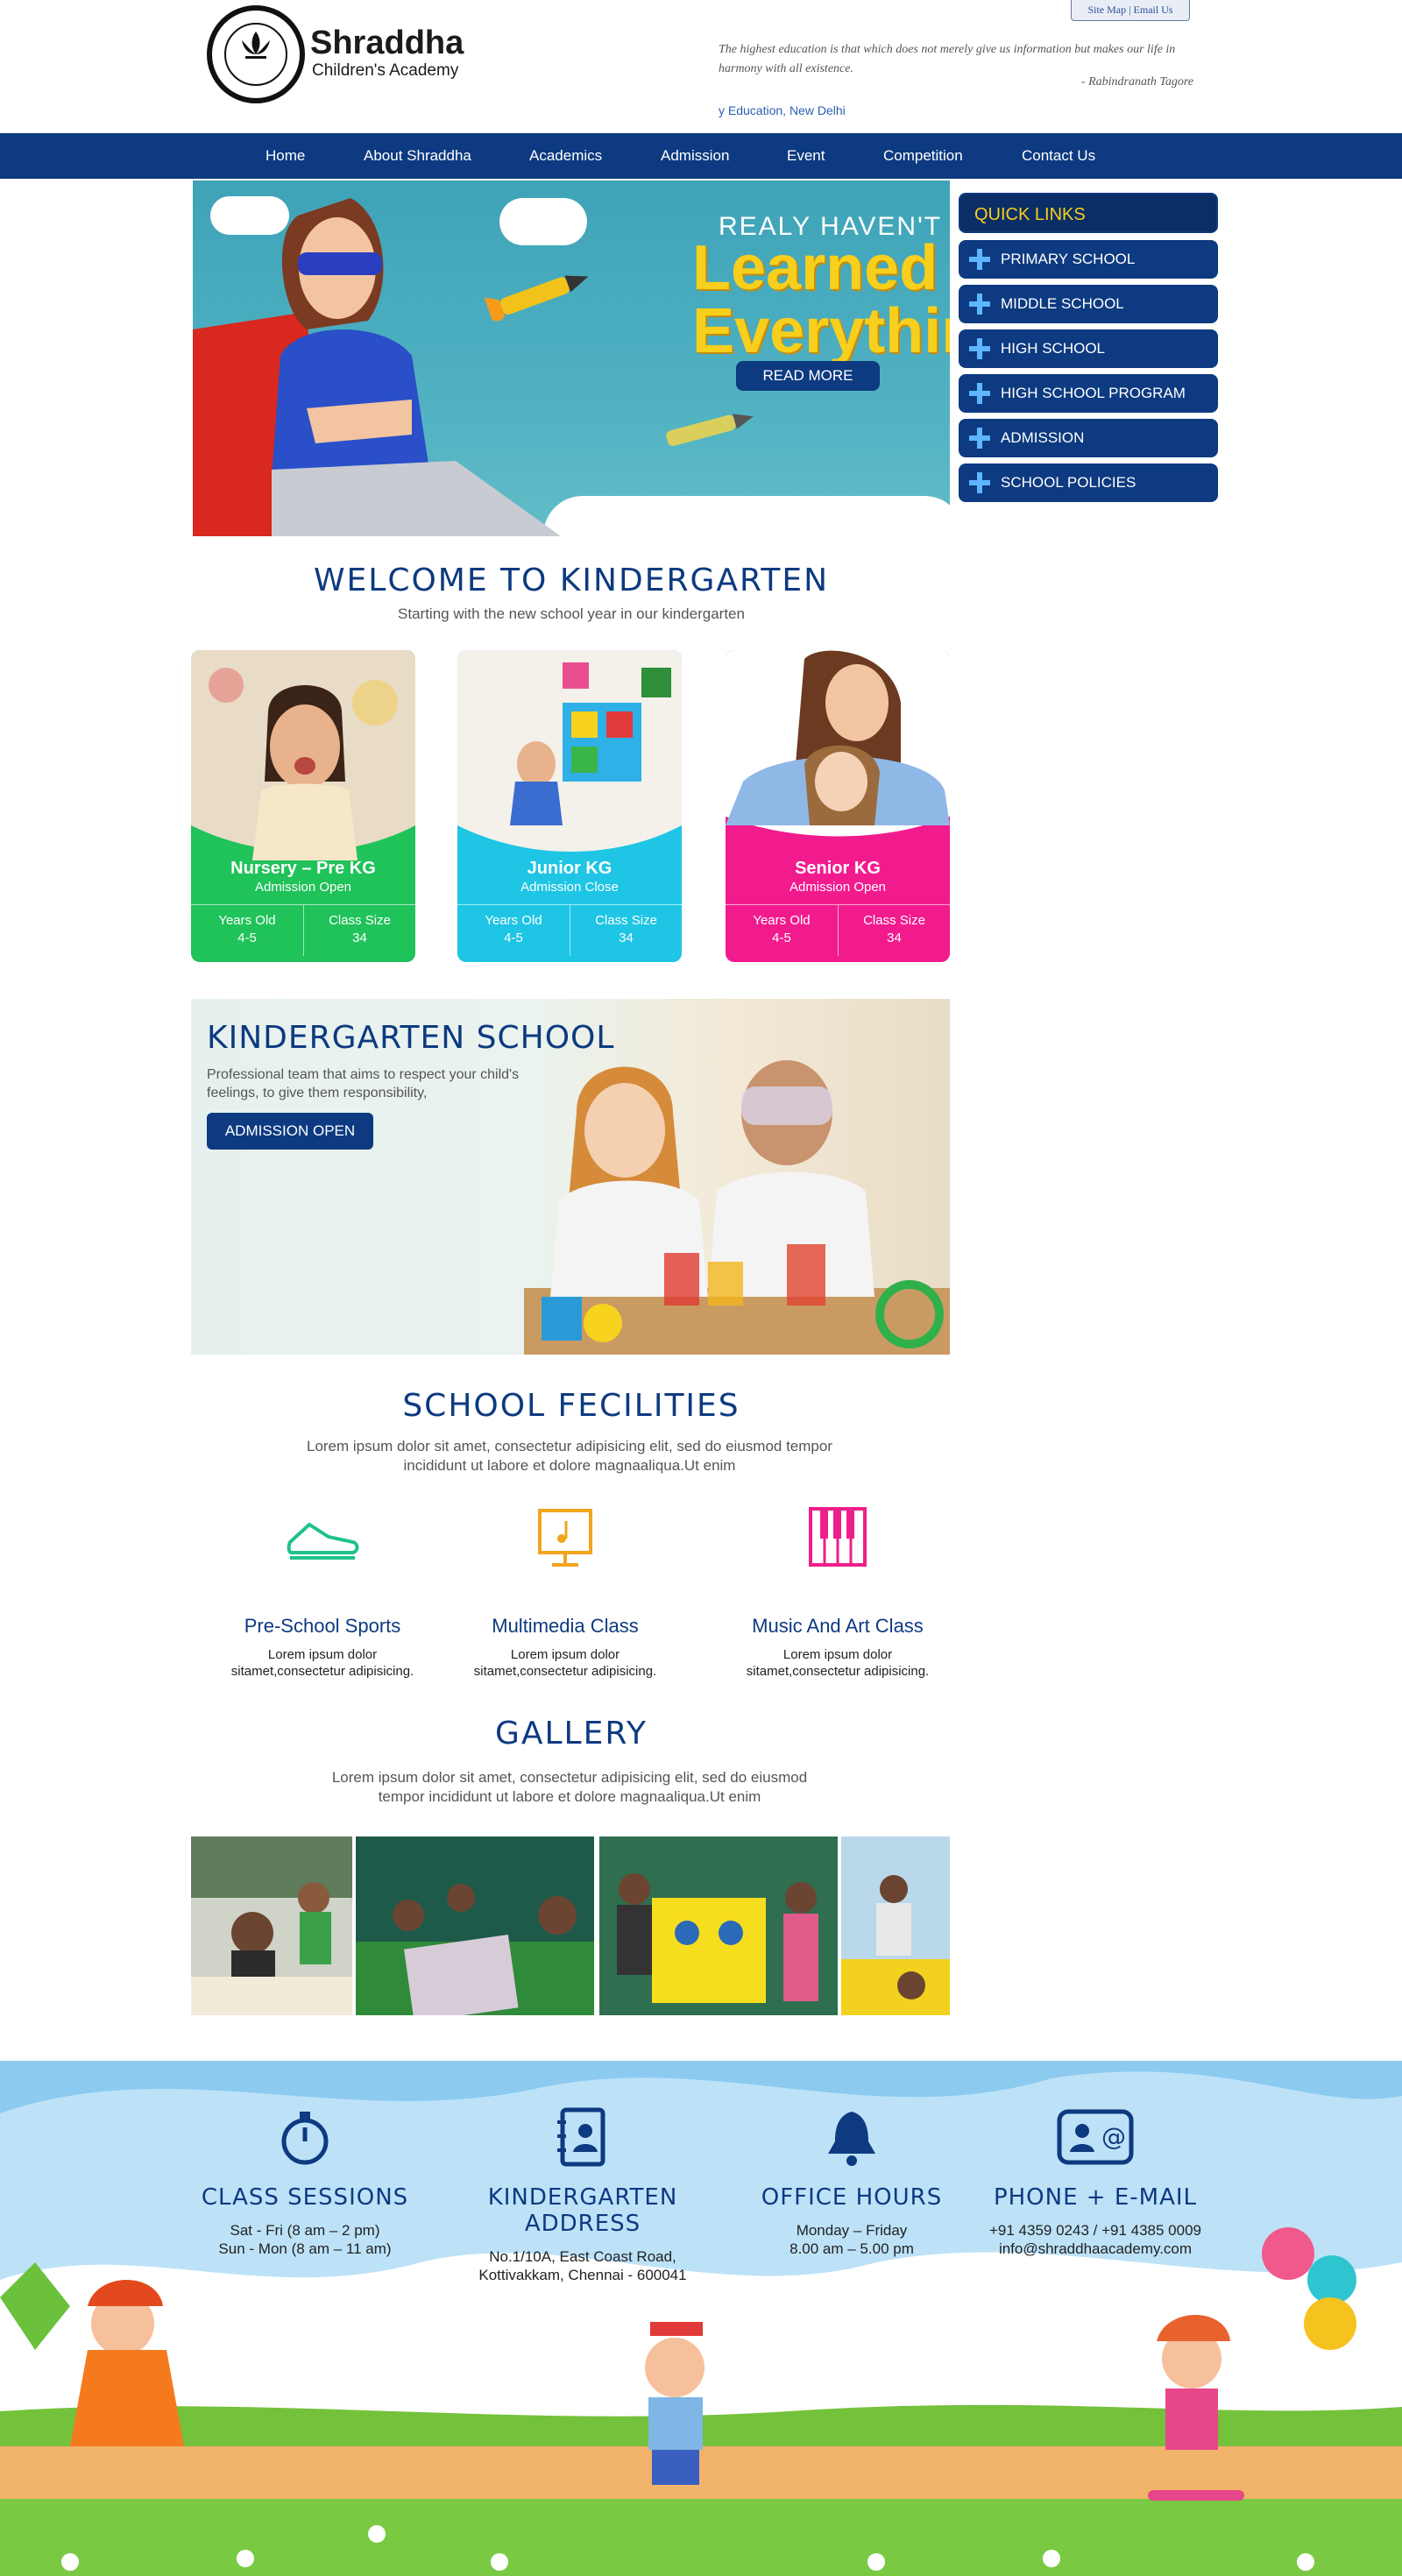 The height and width of the screenshot is (2576, 1402). What do you see at coordinates (385, 70) in the screenshot?
I see `brand-subtitle: Children's Academy` at bounding box center [385, 70].